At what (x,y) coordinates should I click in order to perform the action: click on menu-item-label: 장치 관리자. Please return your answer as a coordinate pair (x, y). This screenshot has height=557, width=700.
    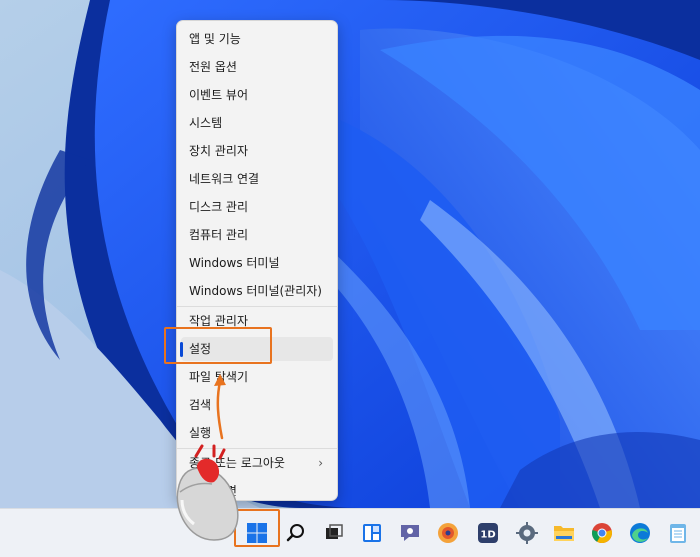
    Looking at the image, I should click on (219, 151).